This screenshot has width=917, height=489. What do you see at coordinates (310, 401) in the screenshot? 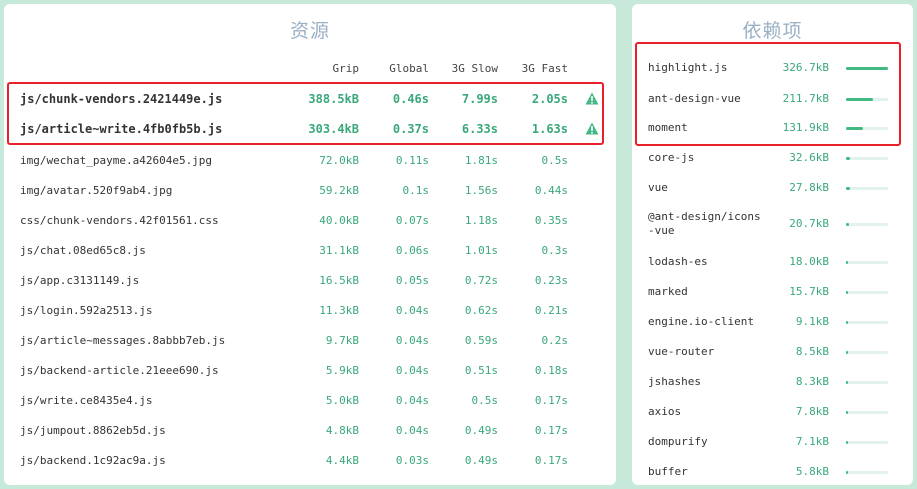
I see `resource-row: js/write.ce8435e4.js 5.0kB 0.04s 0.5s 0.17s` at bounding box center [310, 401].